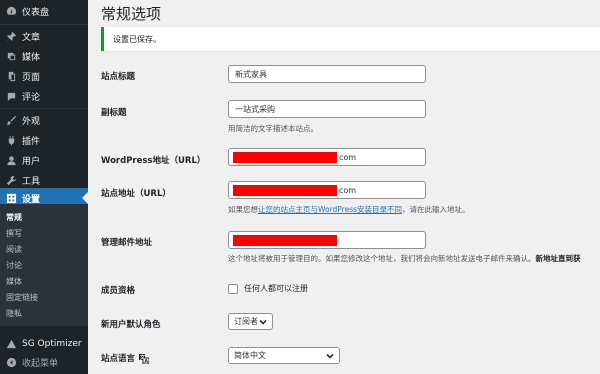 Image resolution: width=600 pixels, height=374 pixels. Describe the element at coordinates (255, 109) in the screenshot. I see `tagline-value: 一站式采购` at that location.